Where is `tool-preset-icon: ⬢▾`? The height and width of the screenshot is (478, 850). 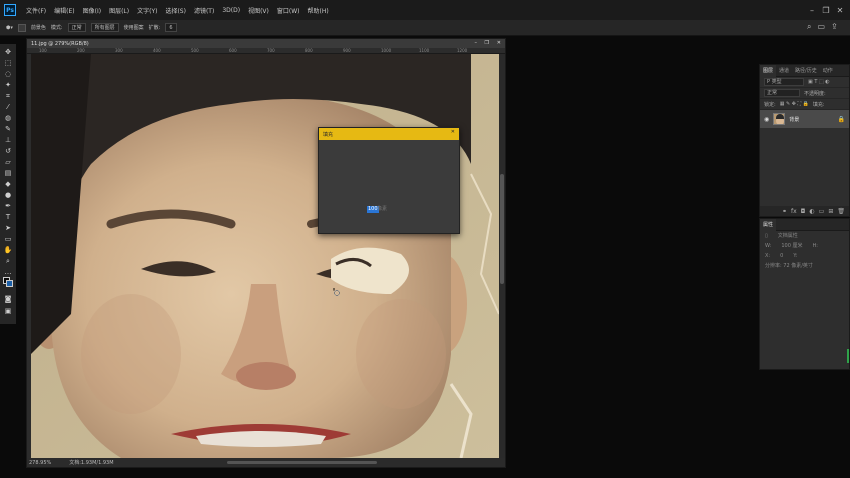
tool-preset-icon: ⬢▾ is located at coordinates (9, 28).